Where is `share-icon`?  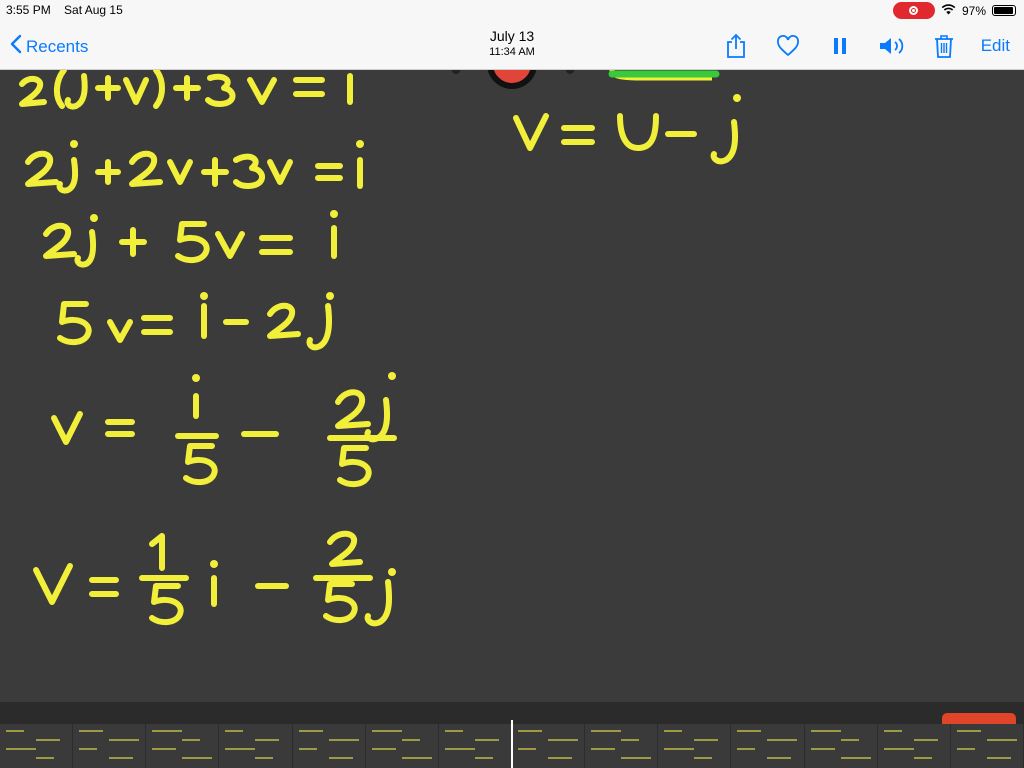 share-icon is located at coordinates (736, 46).